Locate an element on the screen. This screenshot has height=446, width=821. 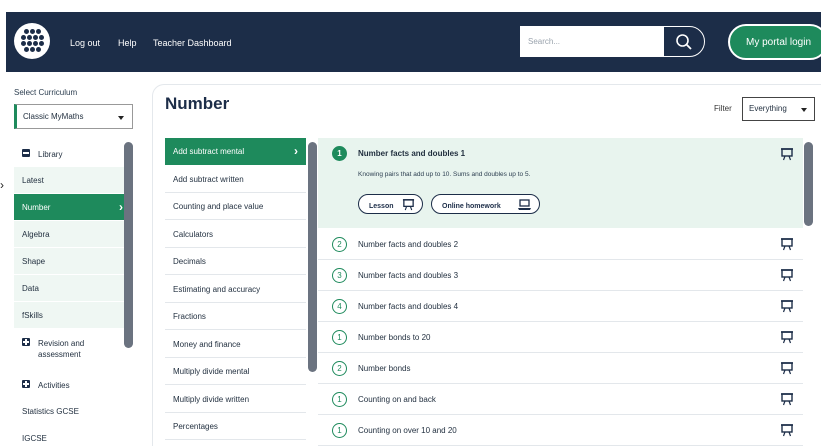
lesson-row: 2 Number bonds is located at coordinates (560, 368).